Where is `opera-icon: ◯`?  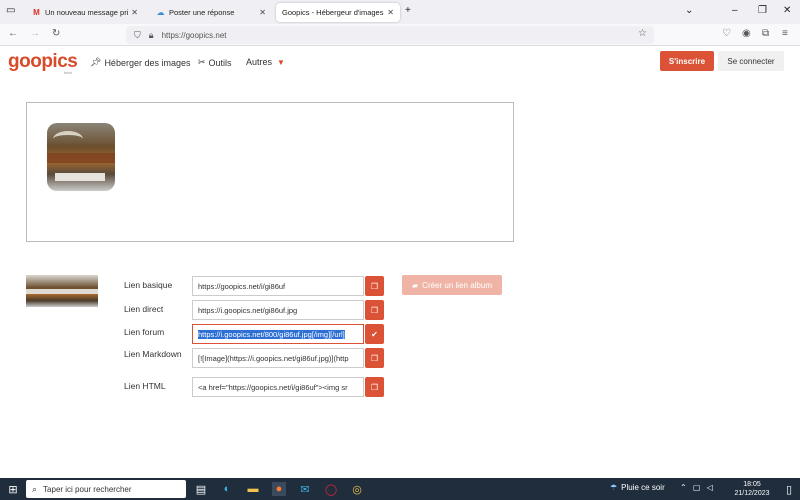 opera-icon: ◯ is located at coordinates (331, 489).